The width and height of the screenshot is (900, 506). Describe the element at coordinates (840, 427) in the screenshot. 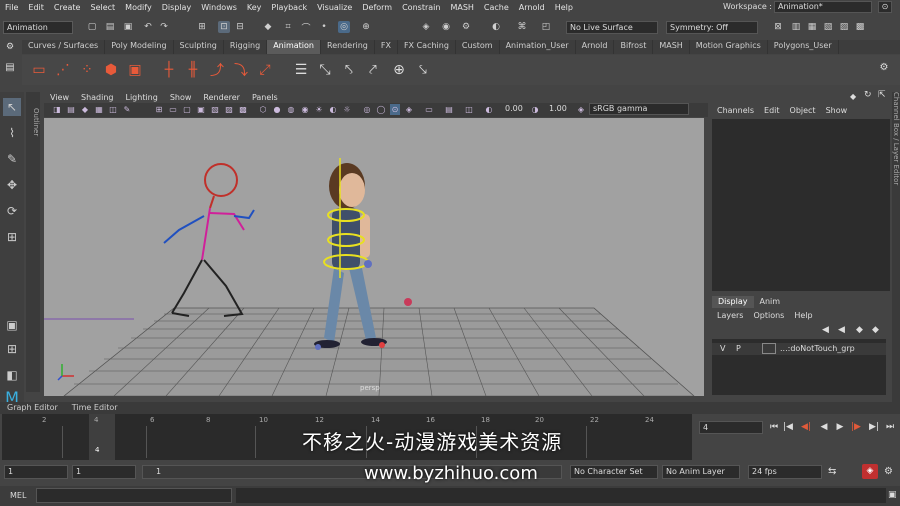

I see `play-forward-icon: ▶` at that location.